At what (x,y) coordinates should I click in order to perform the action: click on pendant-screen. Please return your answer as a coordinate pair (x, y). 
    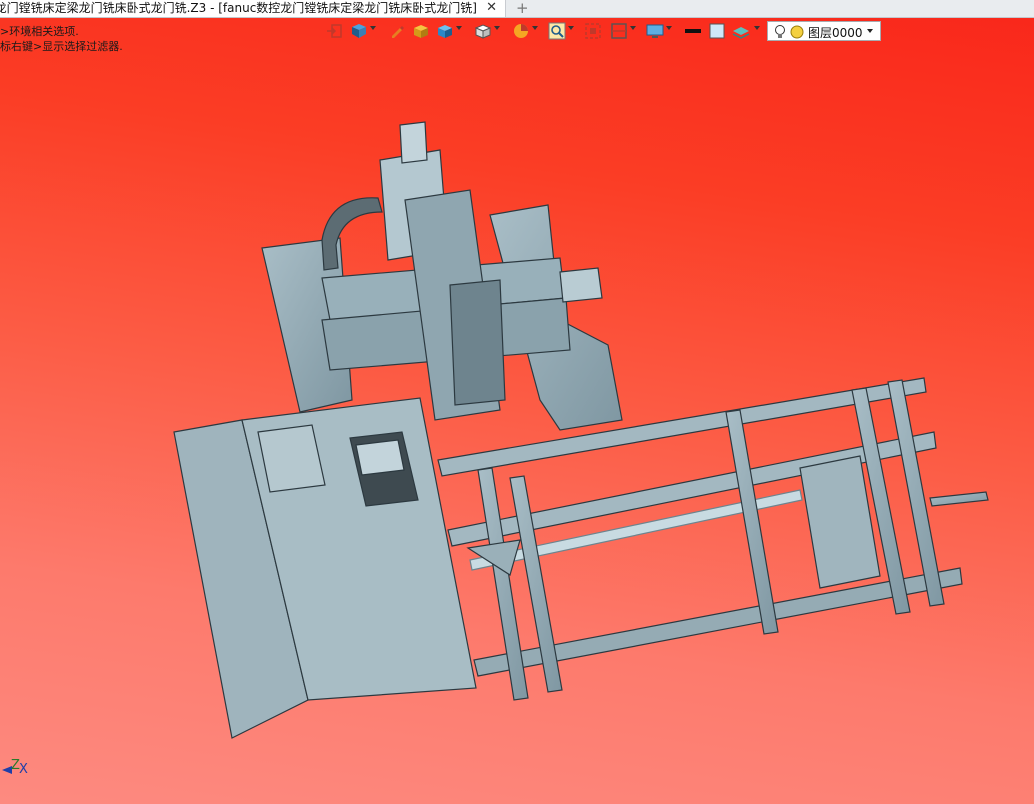
    Looking at the image, I should click on (380, 457).